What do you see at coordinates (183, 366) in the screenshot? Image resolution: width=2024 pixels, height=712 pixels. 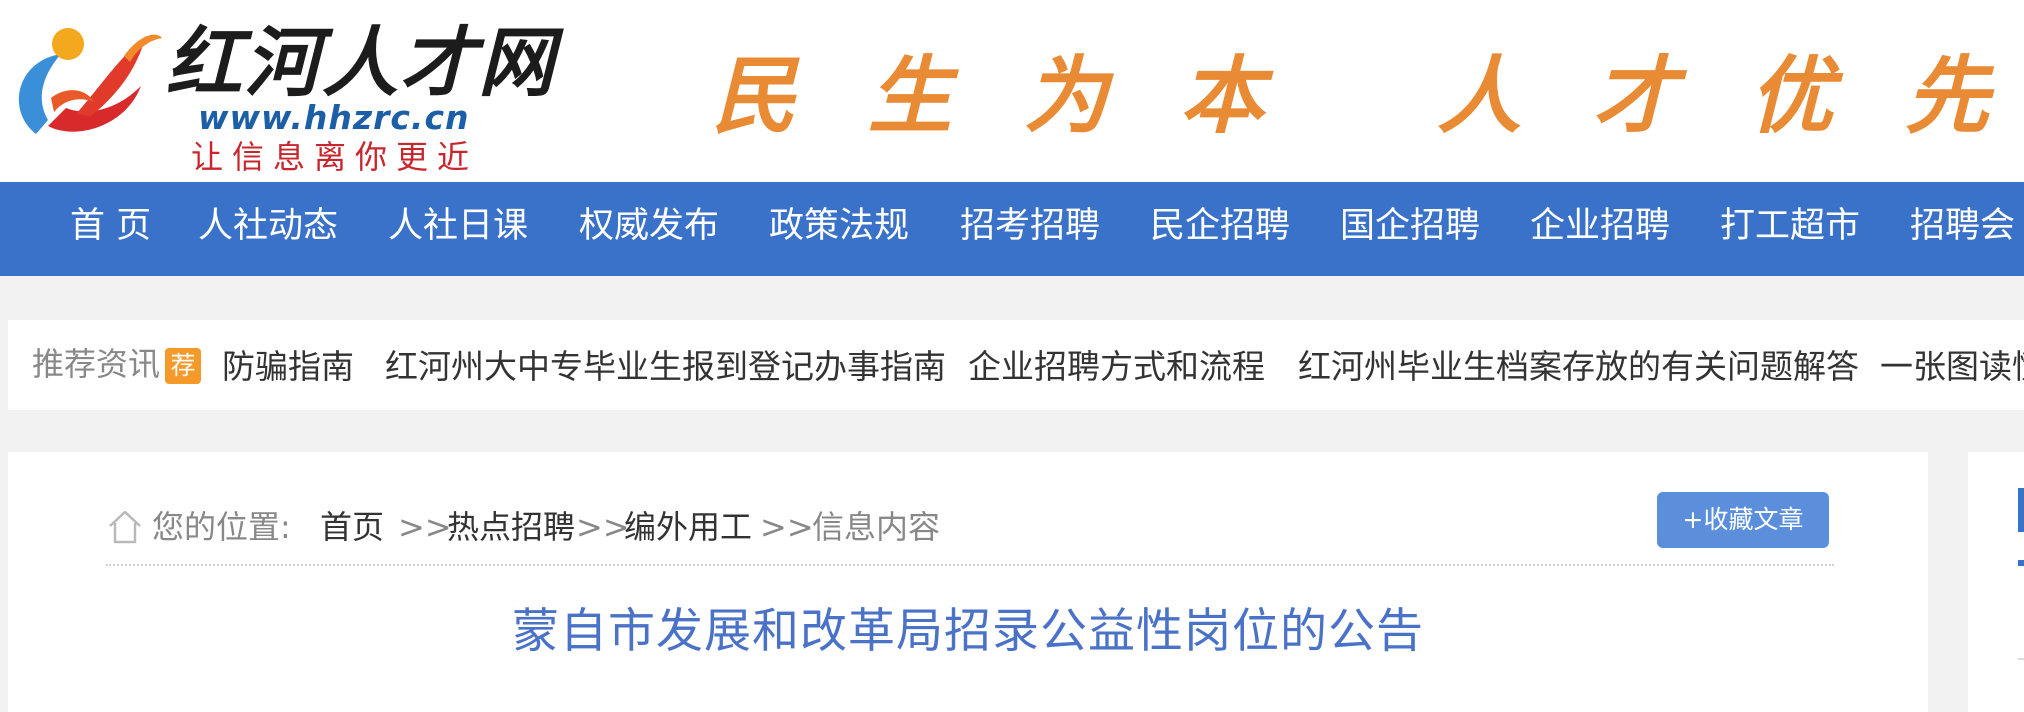 I see `recommended-badge: 荐` at bounding box center [183, 366].